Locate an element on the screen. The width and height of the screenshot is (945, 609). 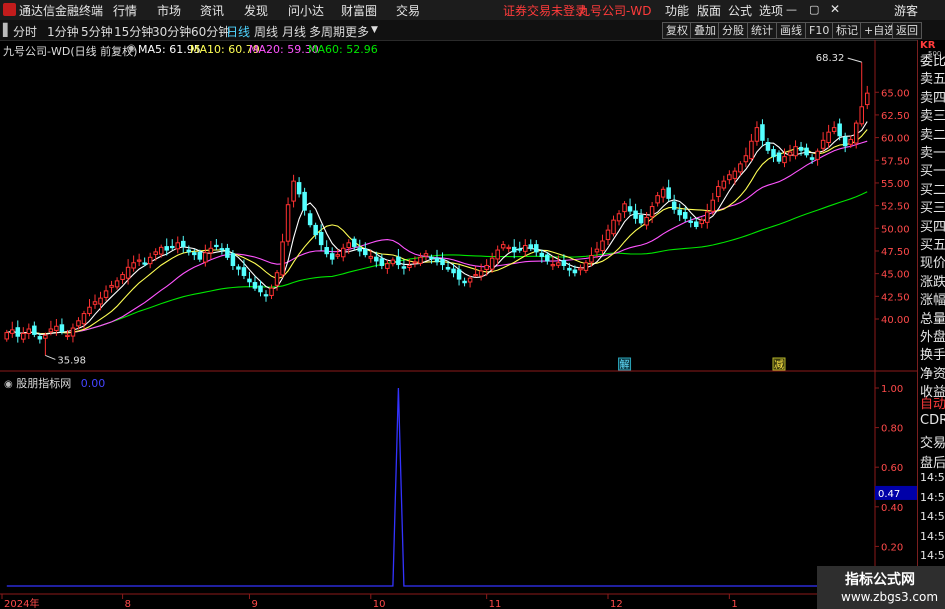
tab-1min: 1分钟 is located at coordinates (63, 31).